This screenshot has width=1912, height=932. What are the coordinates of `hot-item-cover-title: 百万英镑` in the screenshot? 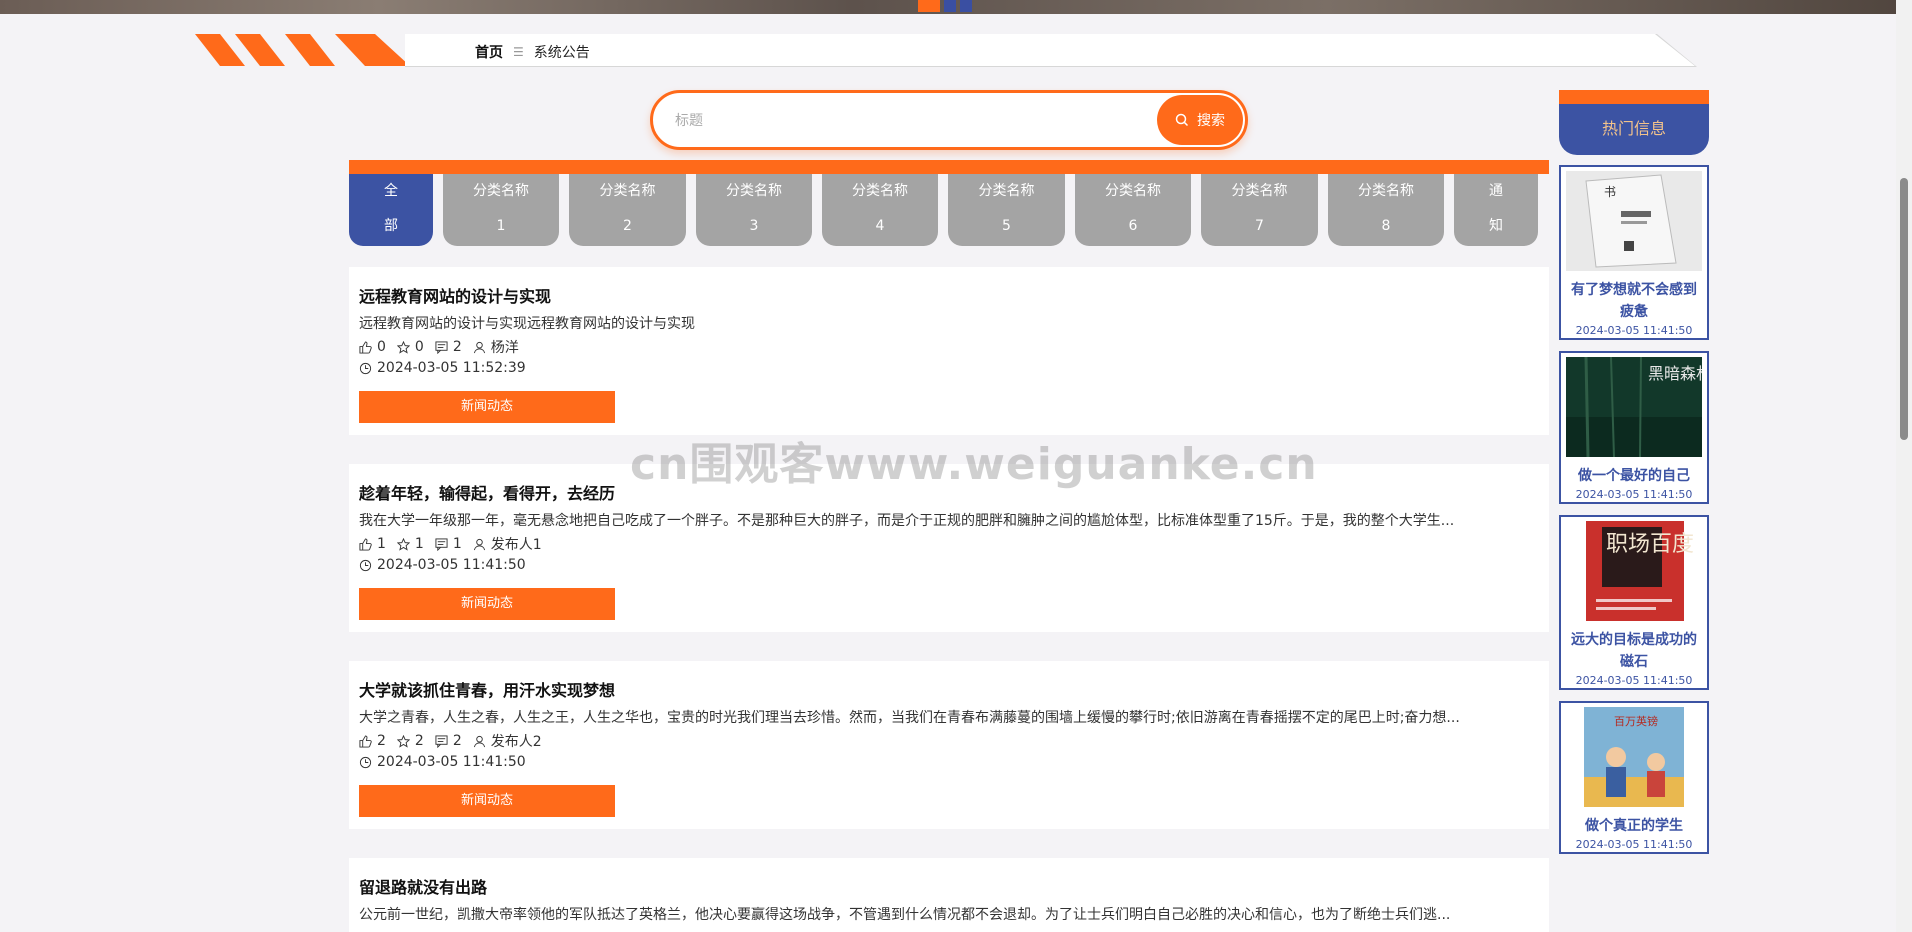 It's located at (1636, 721).